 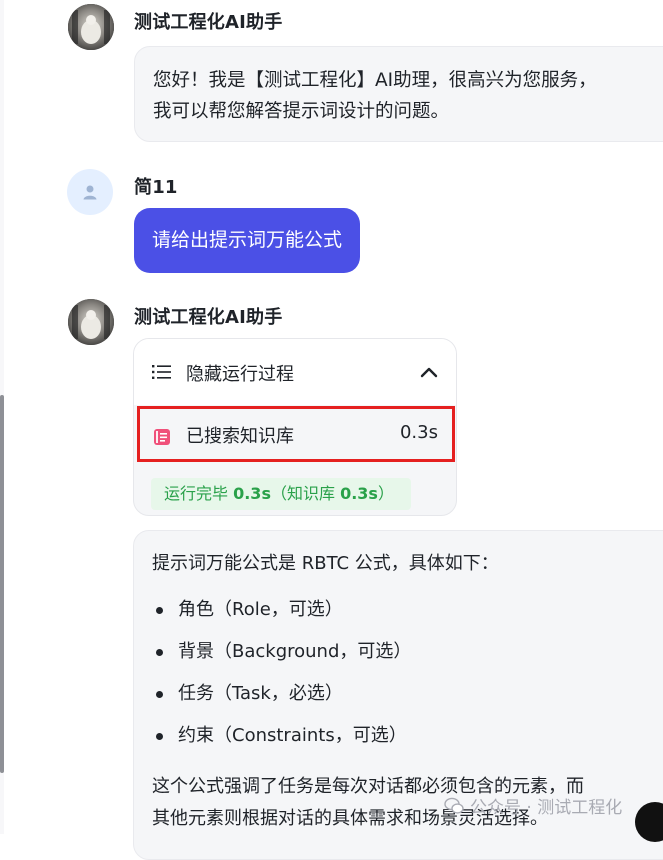 What do you see at coordinates (429, 372) in the screenshot?
I see `chevron-up-icon` at bounding box center [429, 372].